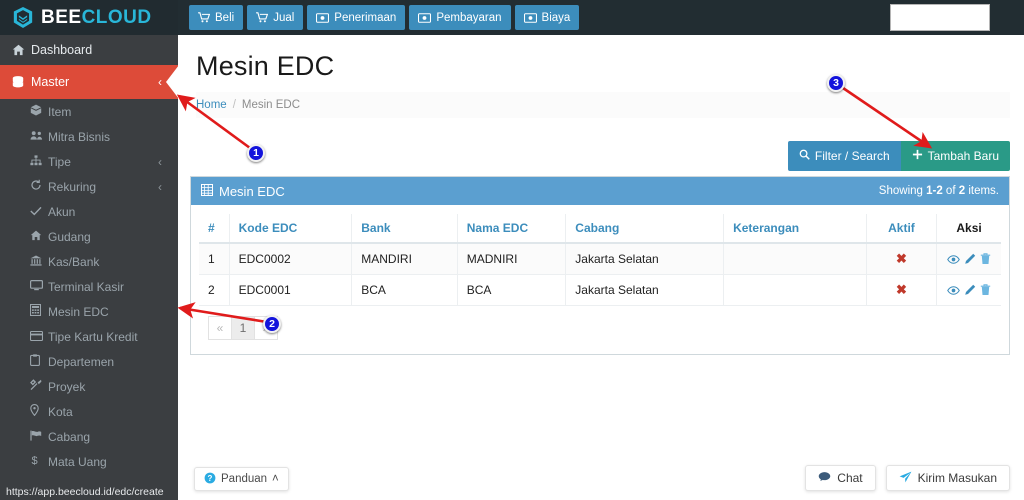 The image size is (1024, 500). Describe the element at coordinates (39, 237) in the screenshot. I see `home-icon` at that location.